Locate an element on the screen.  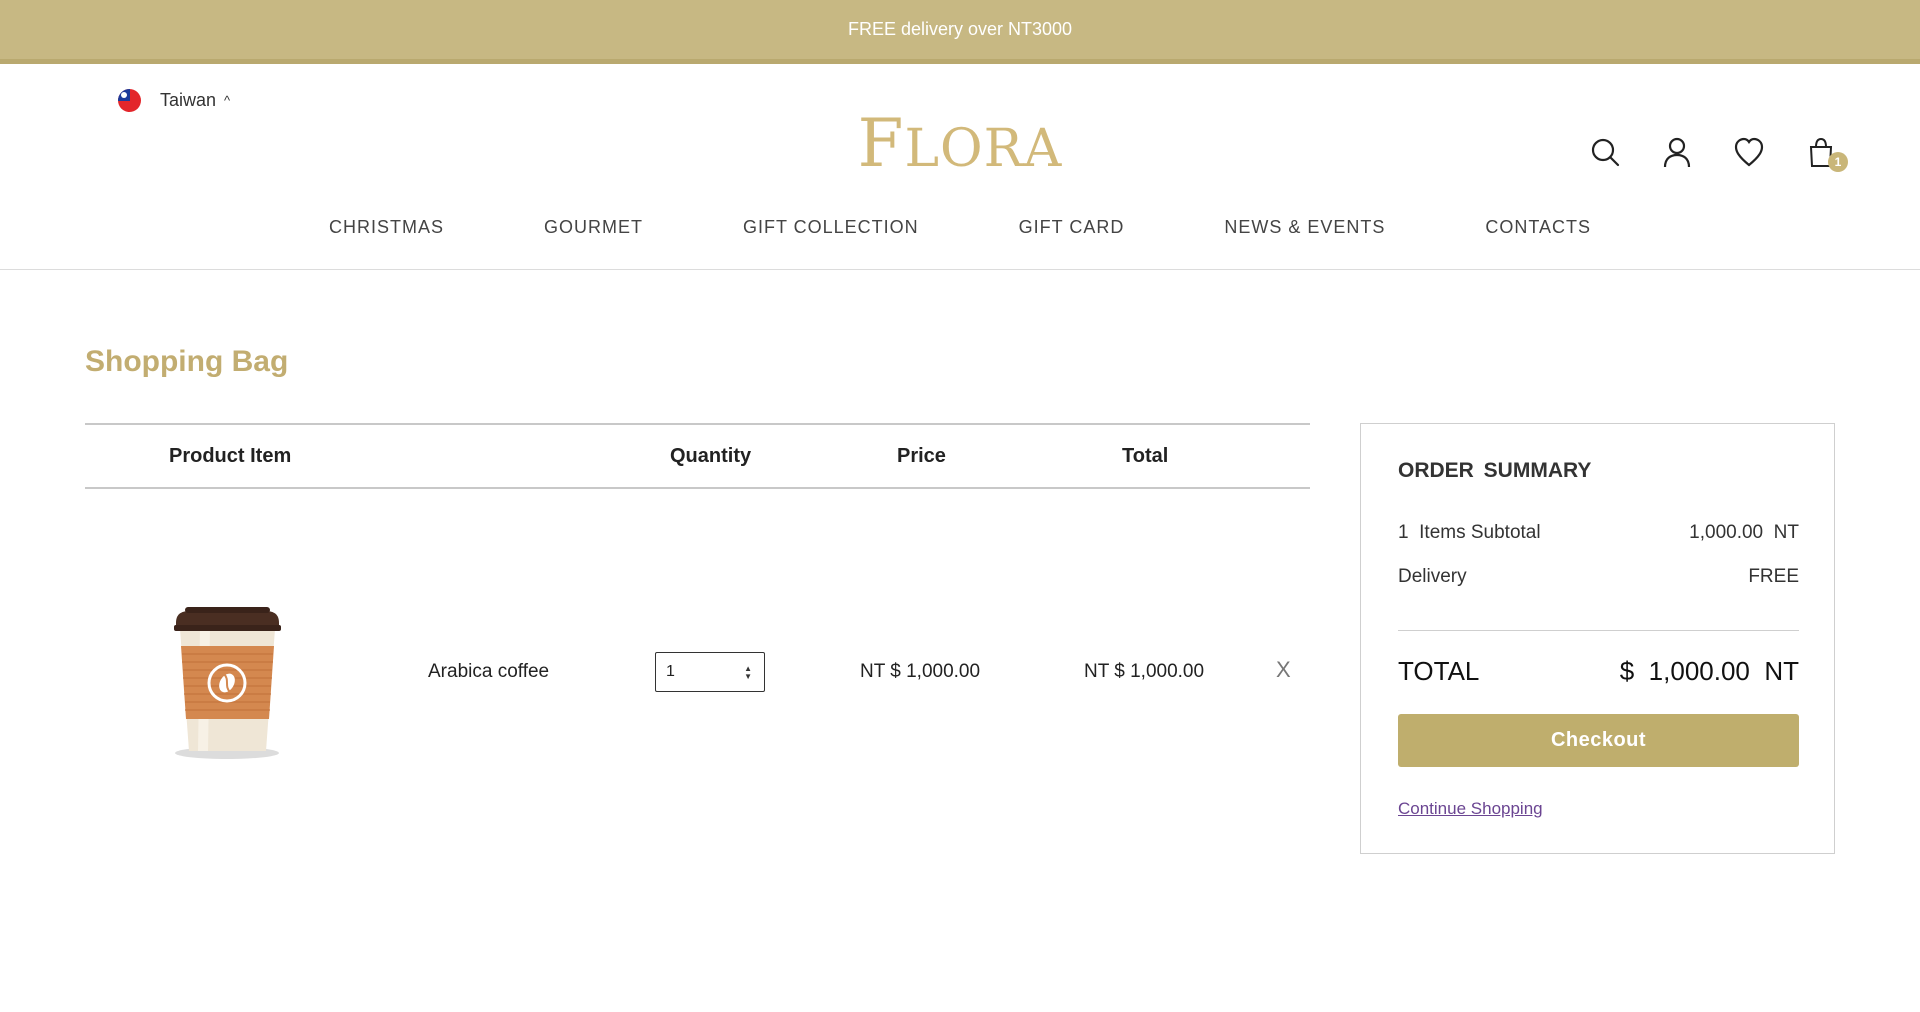
remove-item-button: X is located at coordinates (1283, 670).